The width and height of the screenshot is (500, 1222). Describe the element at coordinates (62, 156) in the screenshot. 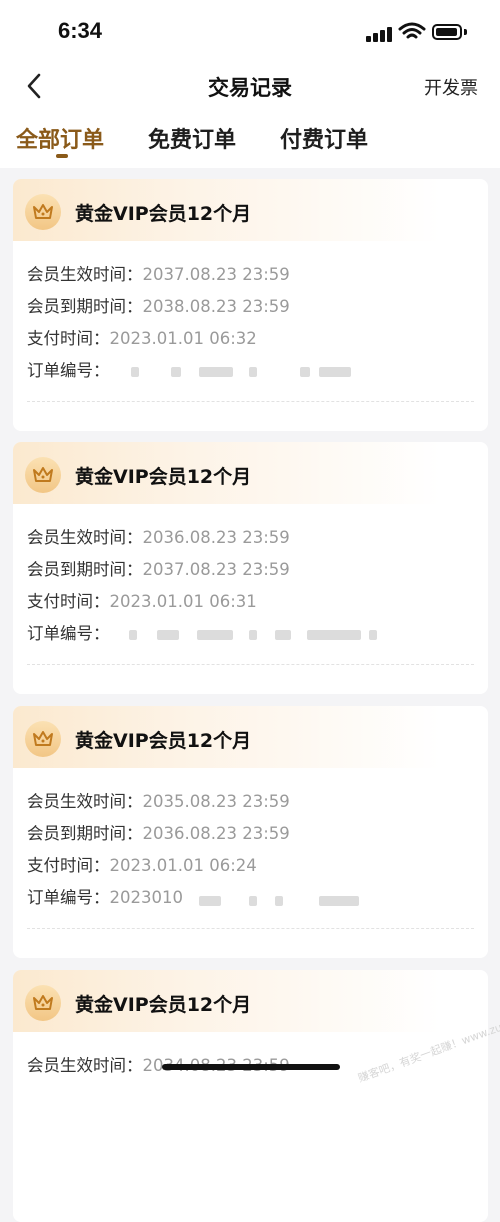

I see `active-tab-indicator` at that location.